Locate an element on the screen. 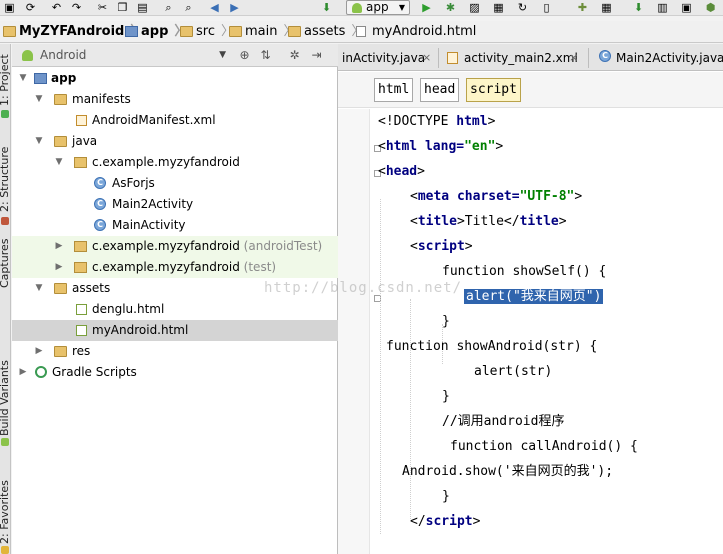  profile-icon: ▦ is located at coordinates (498, 7).